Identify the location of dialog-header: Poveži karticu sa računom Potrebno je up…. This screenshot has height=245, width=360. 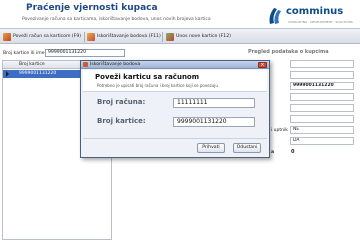
(175, 81).